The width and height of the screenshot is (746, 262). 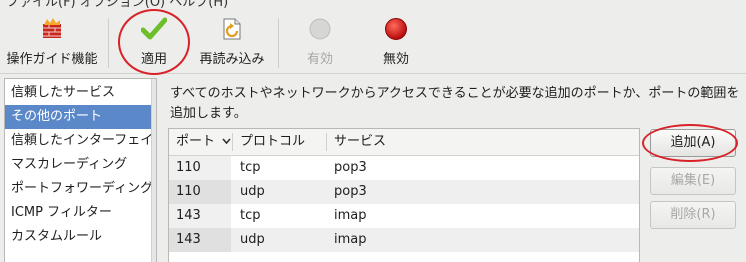 I want to click on sidebar-item-custom-rules: カスタムルール, so click(x=79, y=237).